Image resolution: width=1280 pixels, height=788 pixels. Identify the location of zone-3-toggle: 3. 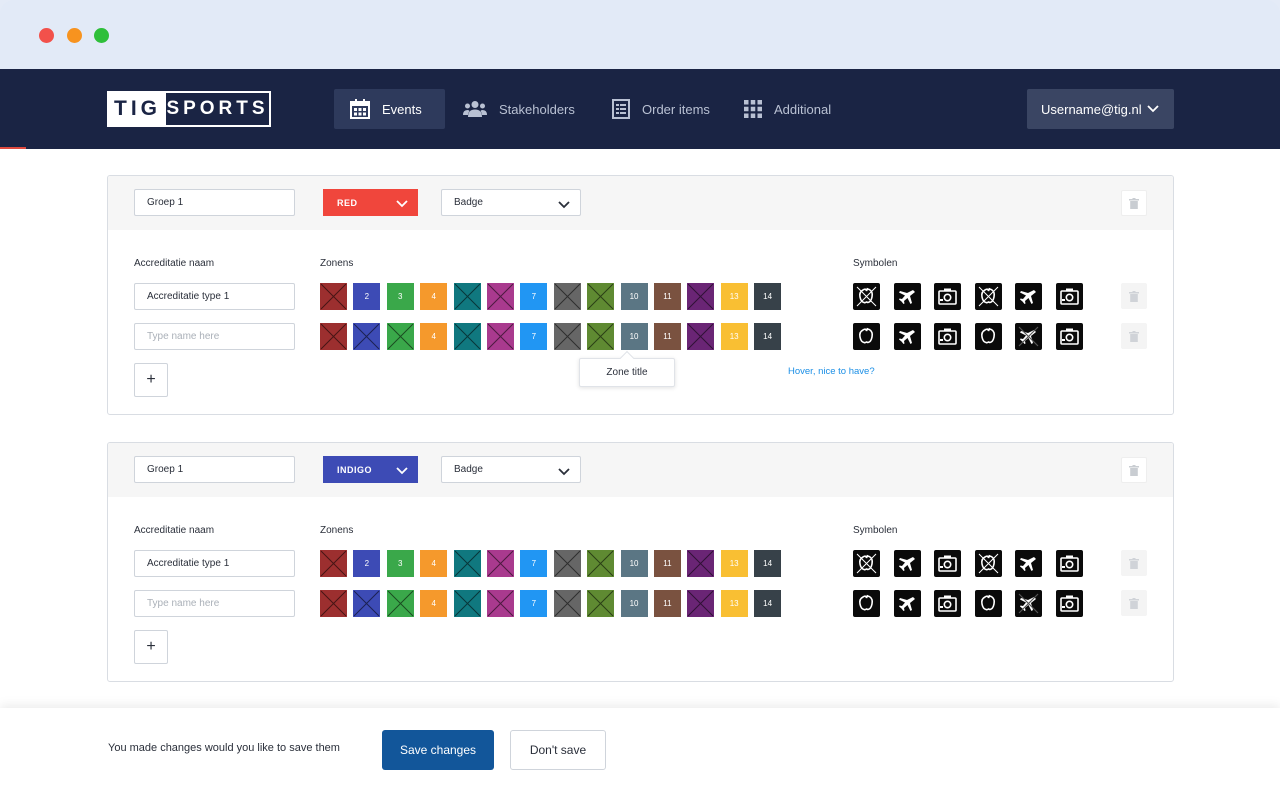
(400, 563).